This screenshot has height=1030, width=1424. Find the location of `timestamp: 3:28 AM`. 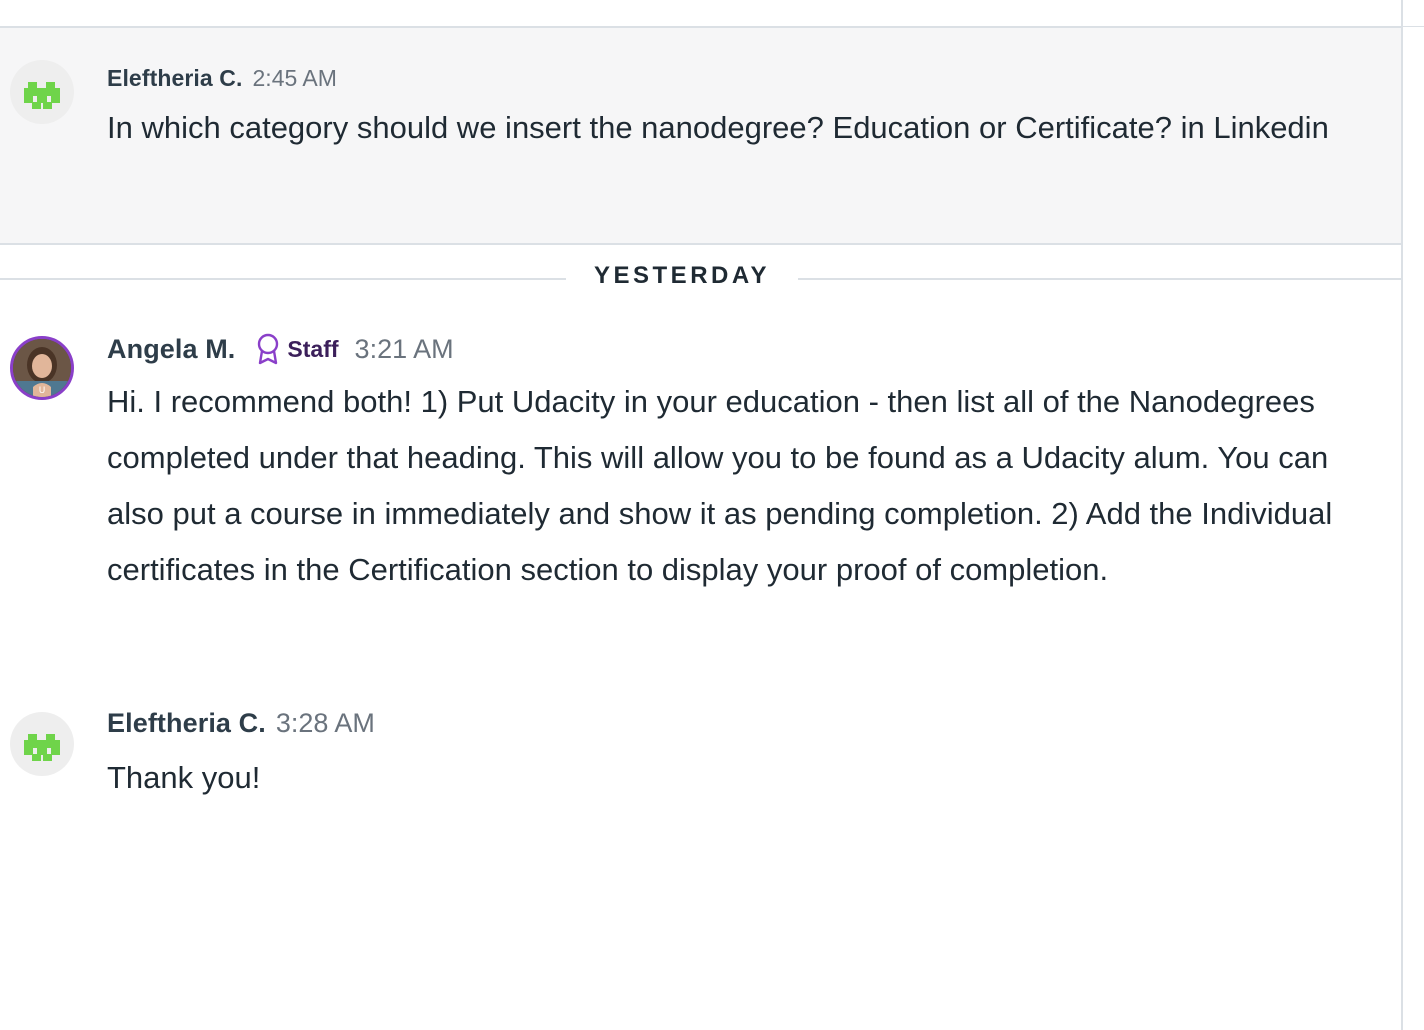

timestamp: 3:28 AM is located at coordinates (325, 723).